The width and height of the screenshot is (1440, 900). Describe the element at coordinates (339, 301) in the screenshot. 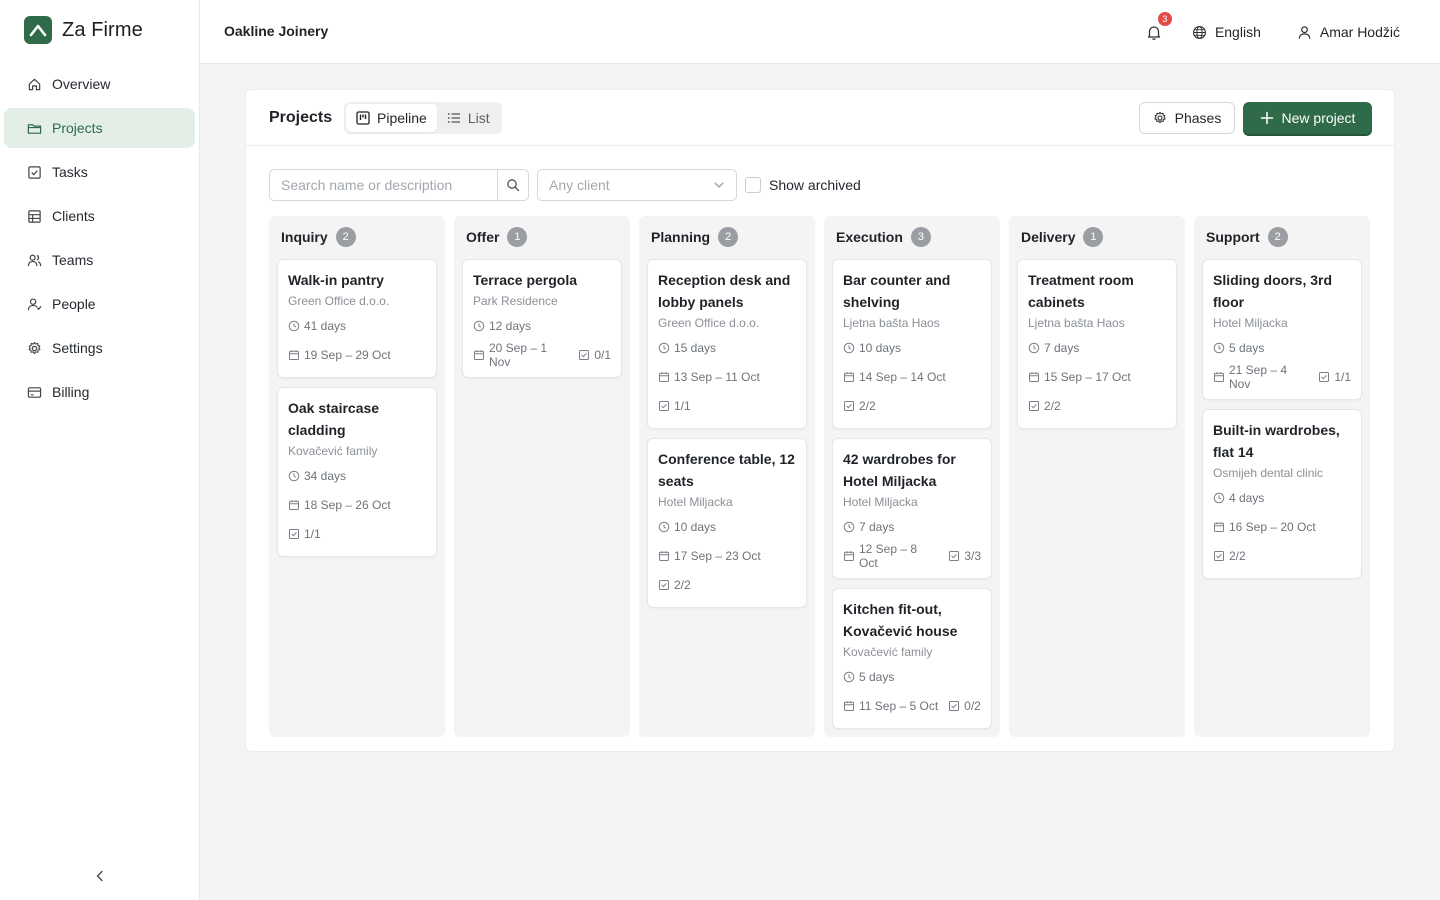

I see `project-client: Green Office d.o.o.` at that location.